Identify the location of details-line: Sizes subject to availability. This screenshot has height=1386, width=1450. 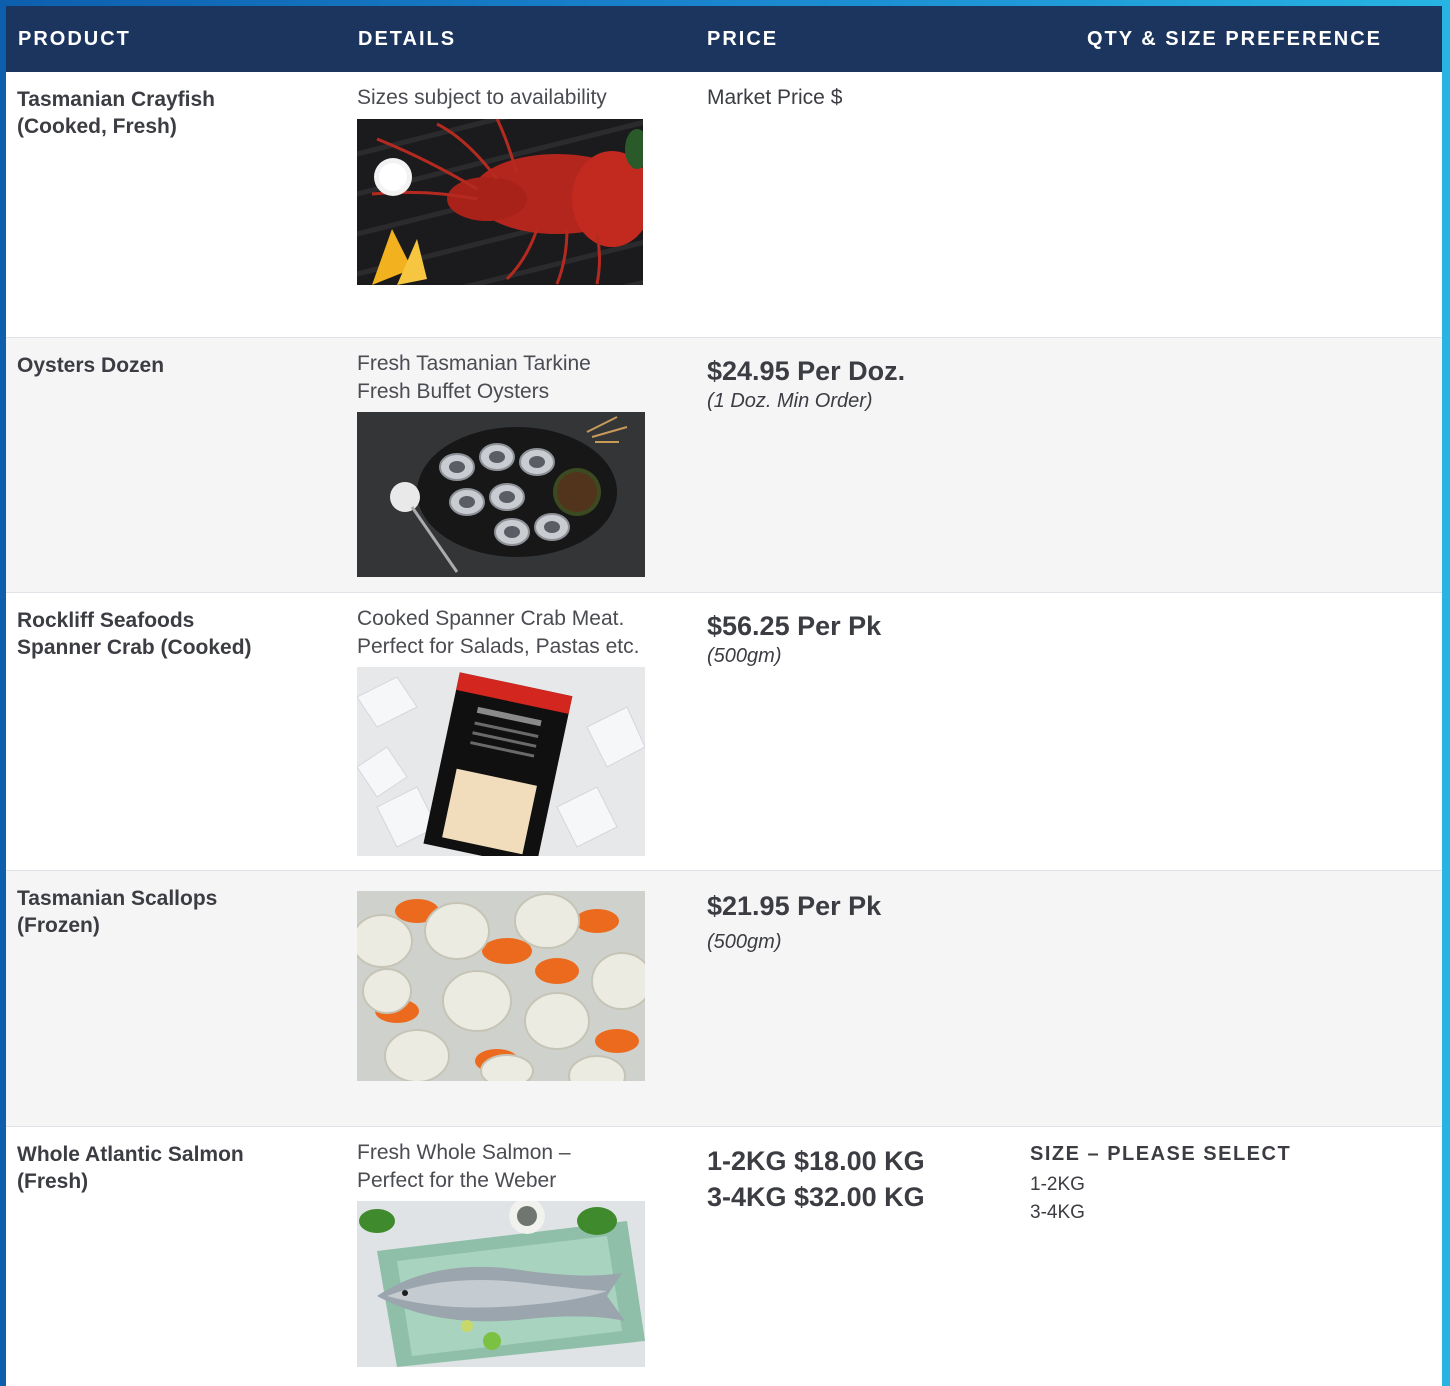
(482, 97).